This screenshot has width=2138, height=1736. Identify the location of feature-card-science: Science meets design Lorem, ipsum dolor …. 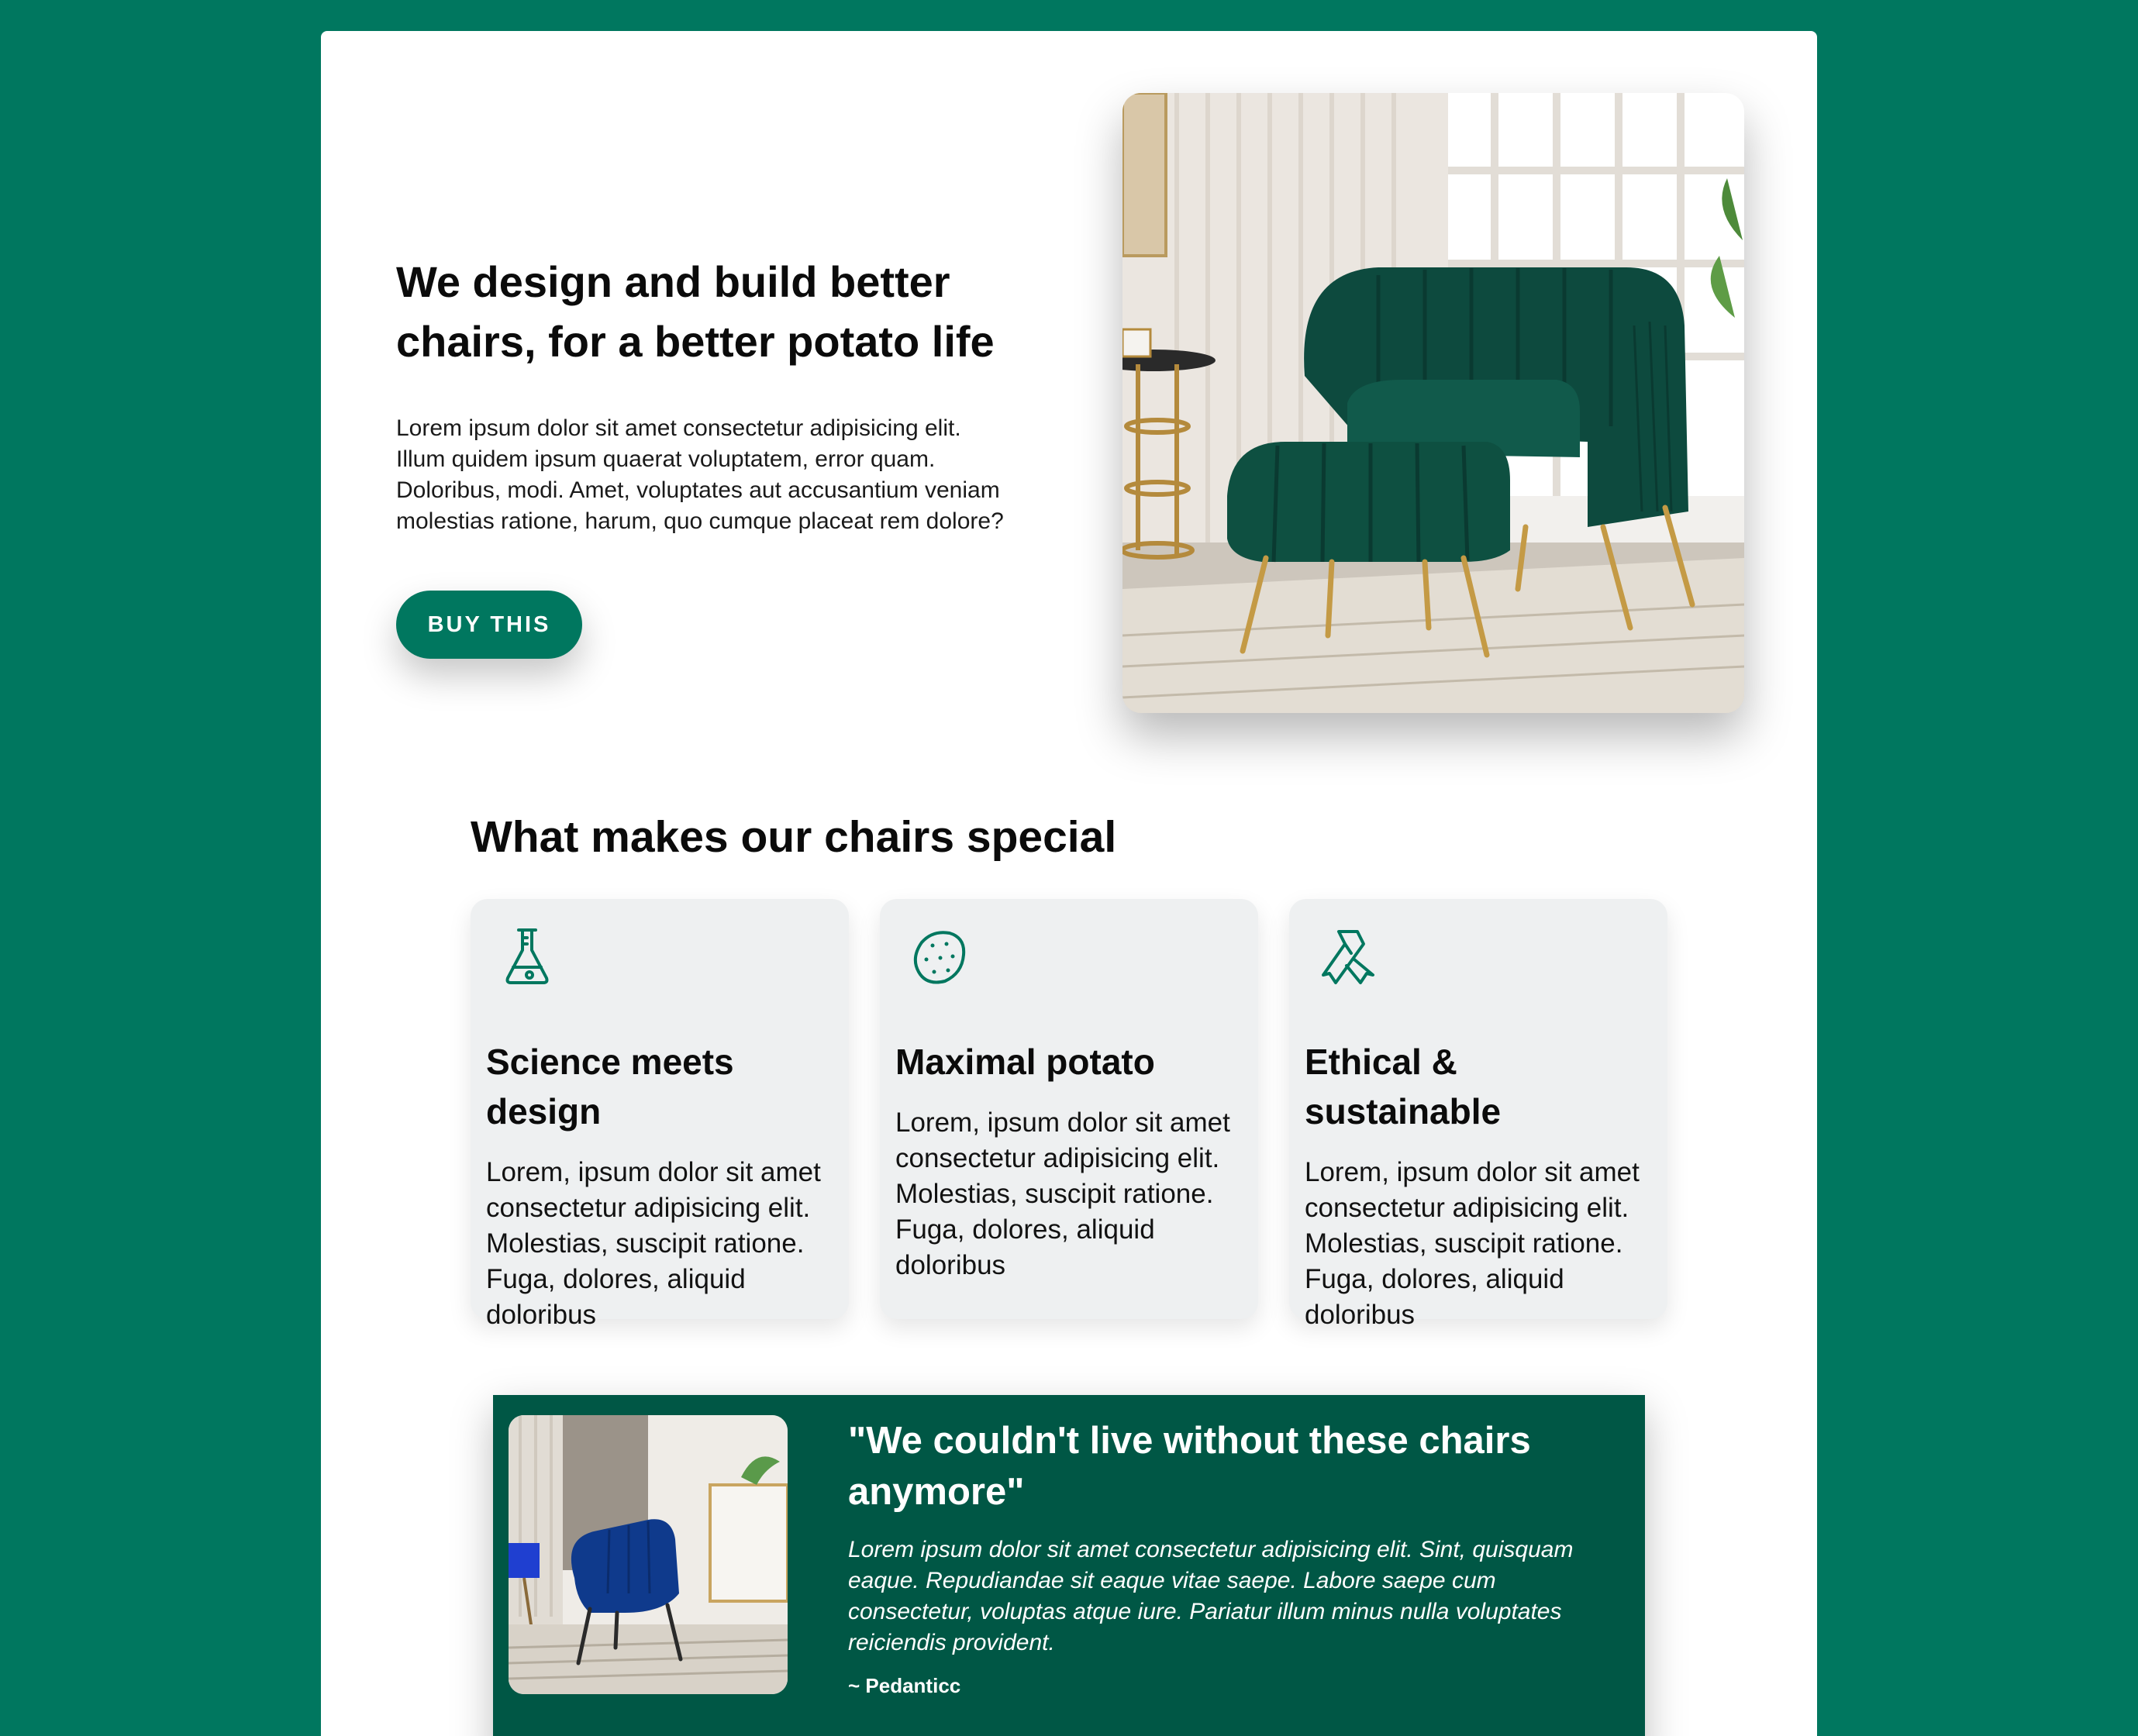
(660, 1114).